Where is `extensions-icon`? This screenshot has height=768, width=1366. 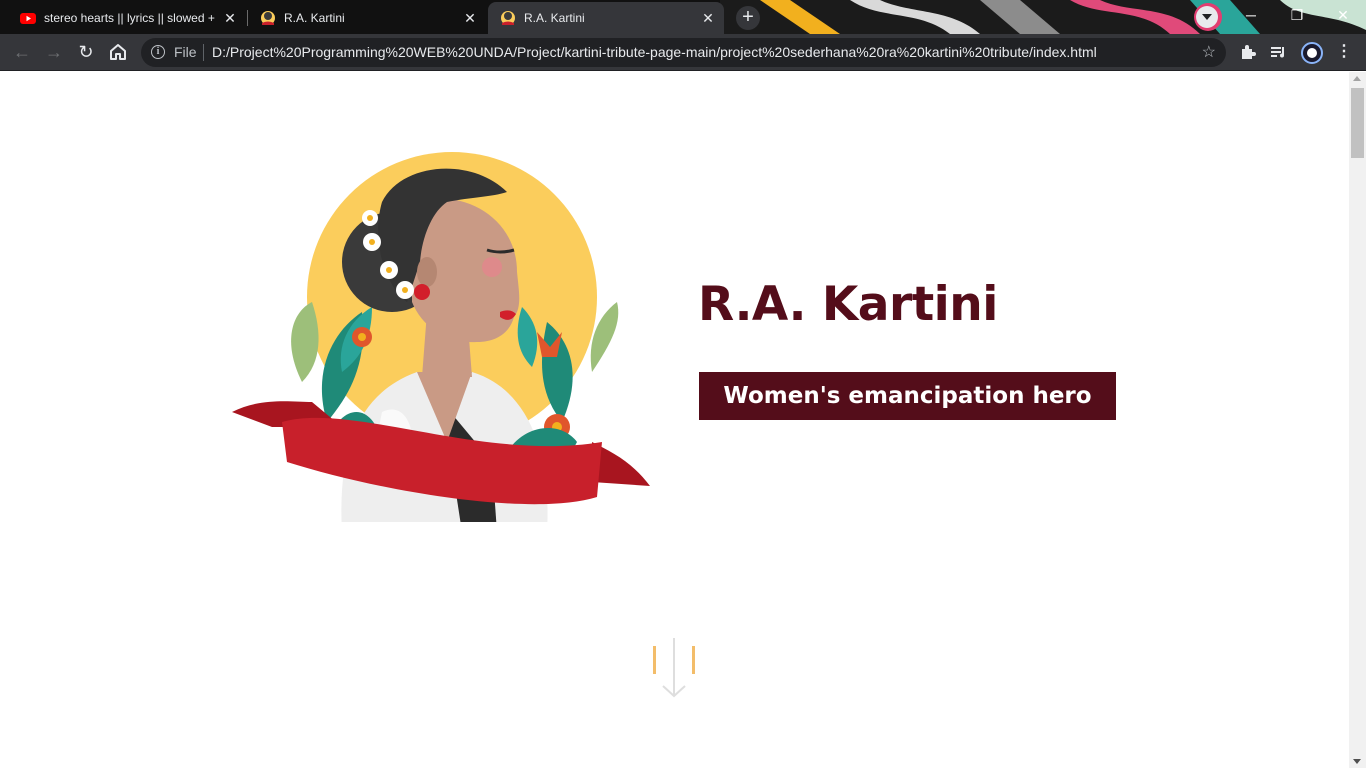 extensions-icon is located at coordinates (1248, 52).